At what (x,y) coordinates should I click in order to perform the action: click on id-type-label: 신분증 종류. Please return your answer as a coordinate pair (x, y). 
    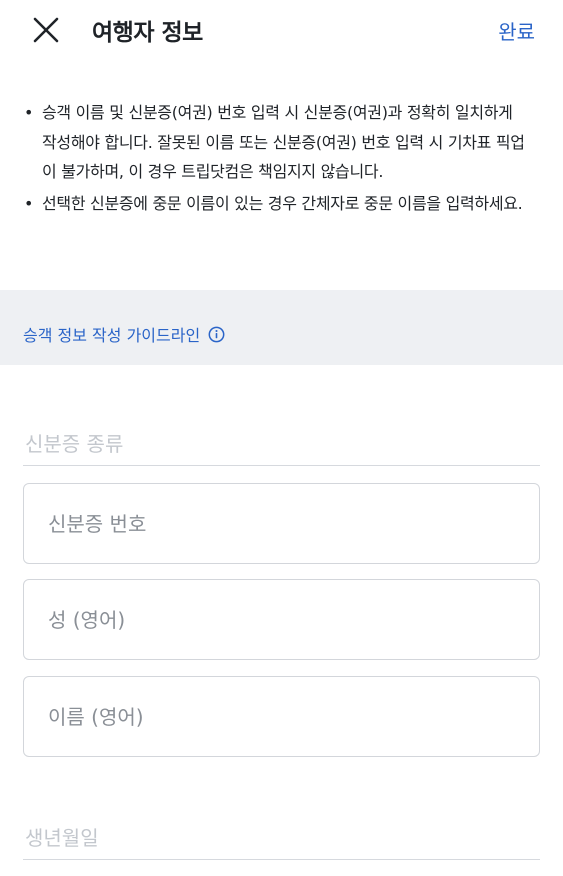
    Looking at the image, I should click on (74, 444).